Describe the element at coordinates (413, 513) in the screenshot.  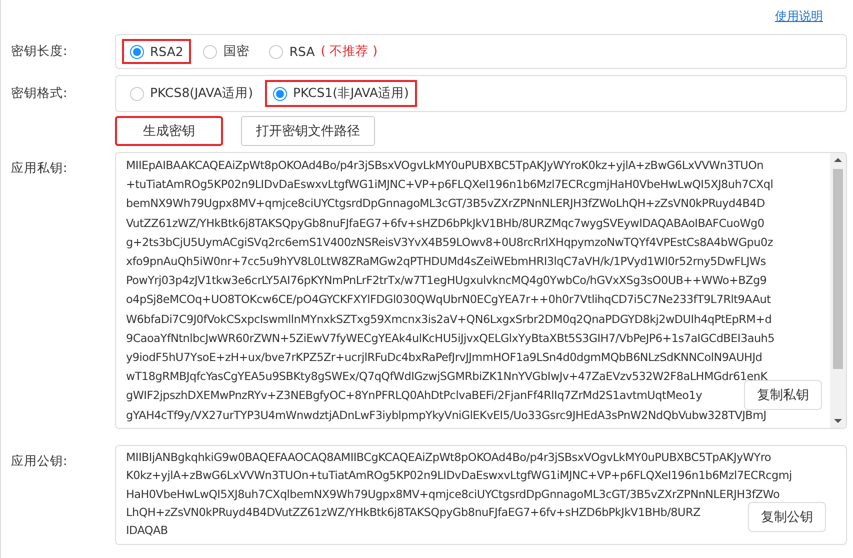
I see `key-text-line: LhQH+zZsVN0kPRuyd4B4DVutZZ61zWZ/YHkBtk6j8TAKSQpyGb8nuFJfaEG7+6fv+sHZD6bPkJkV1BHb/8URZ` at that location.